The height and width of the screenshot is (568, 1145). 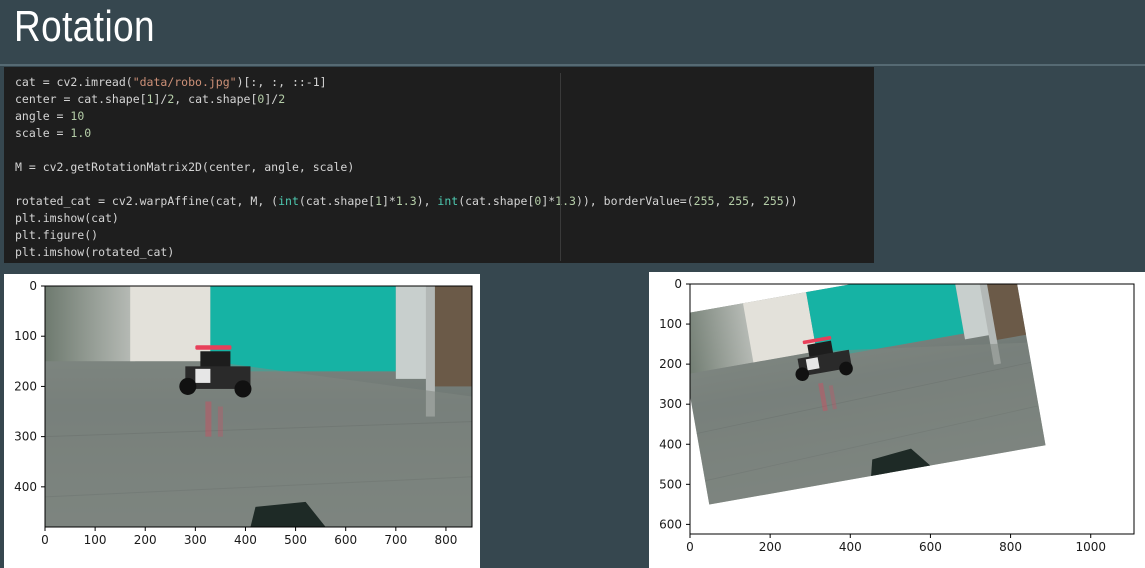 I want to click on code-token: 10, so click(x=77, y=116).